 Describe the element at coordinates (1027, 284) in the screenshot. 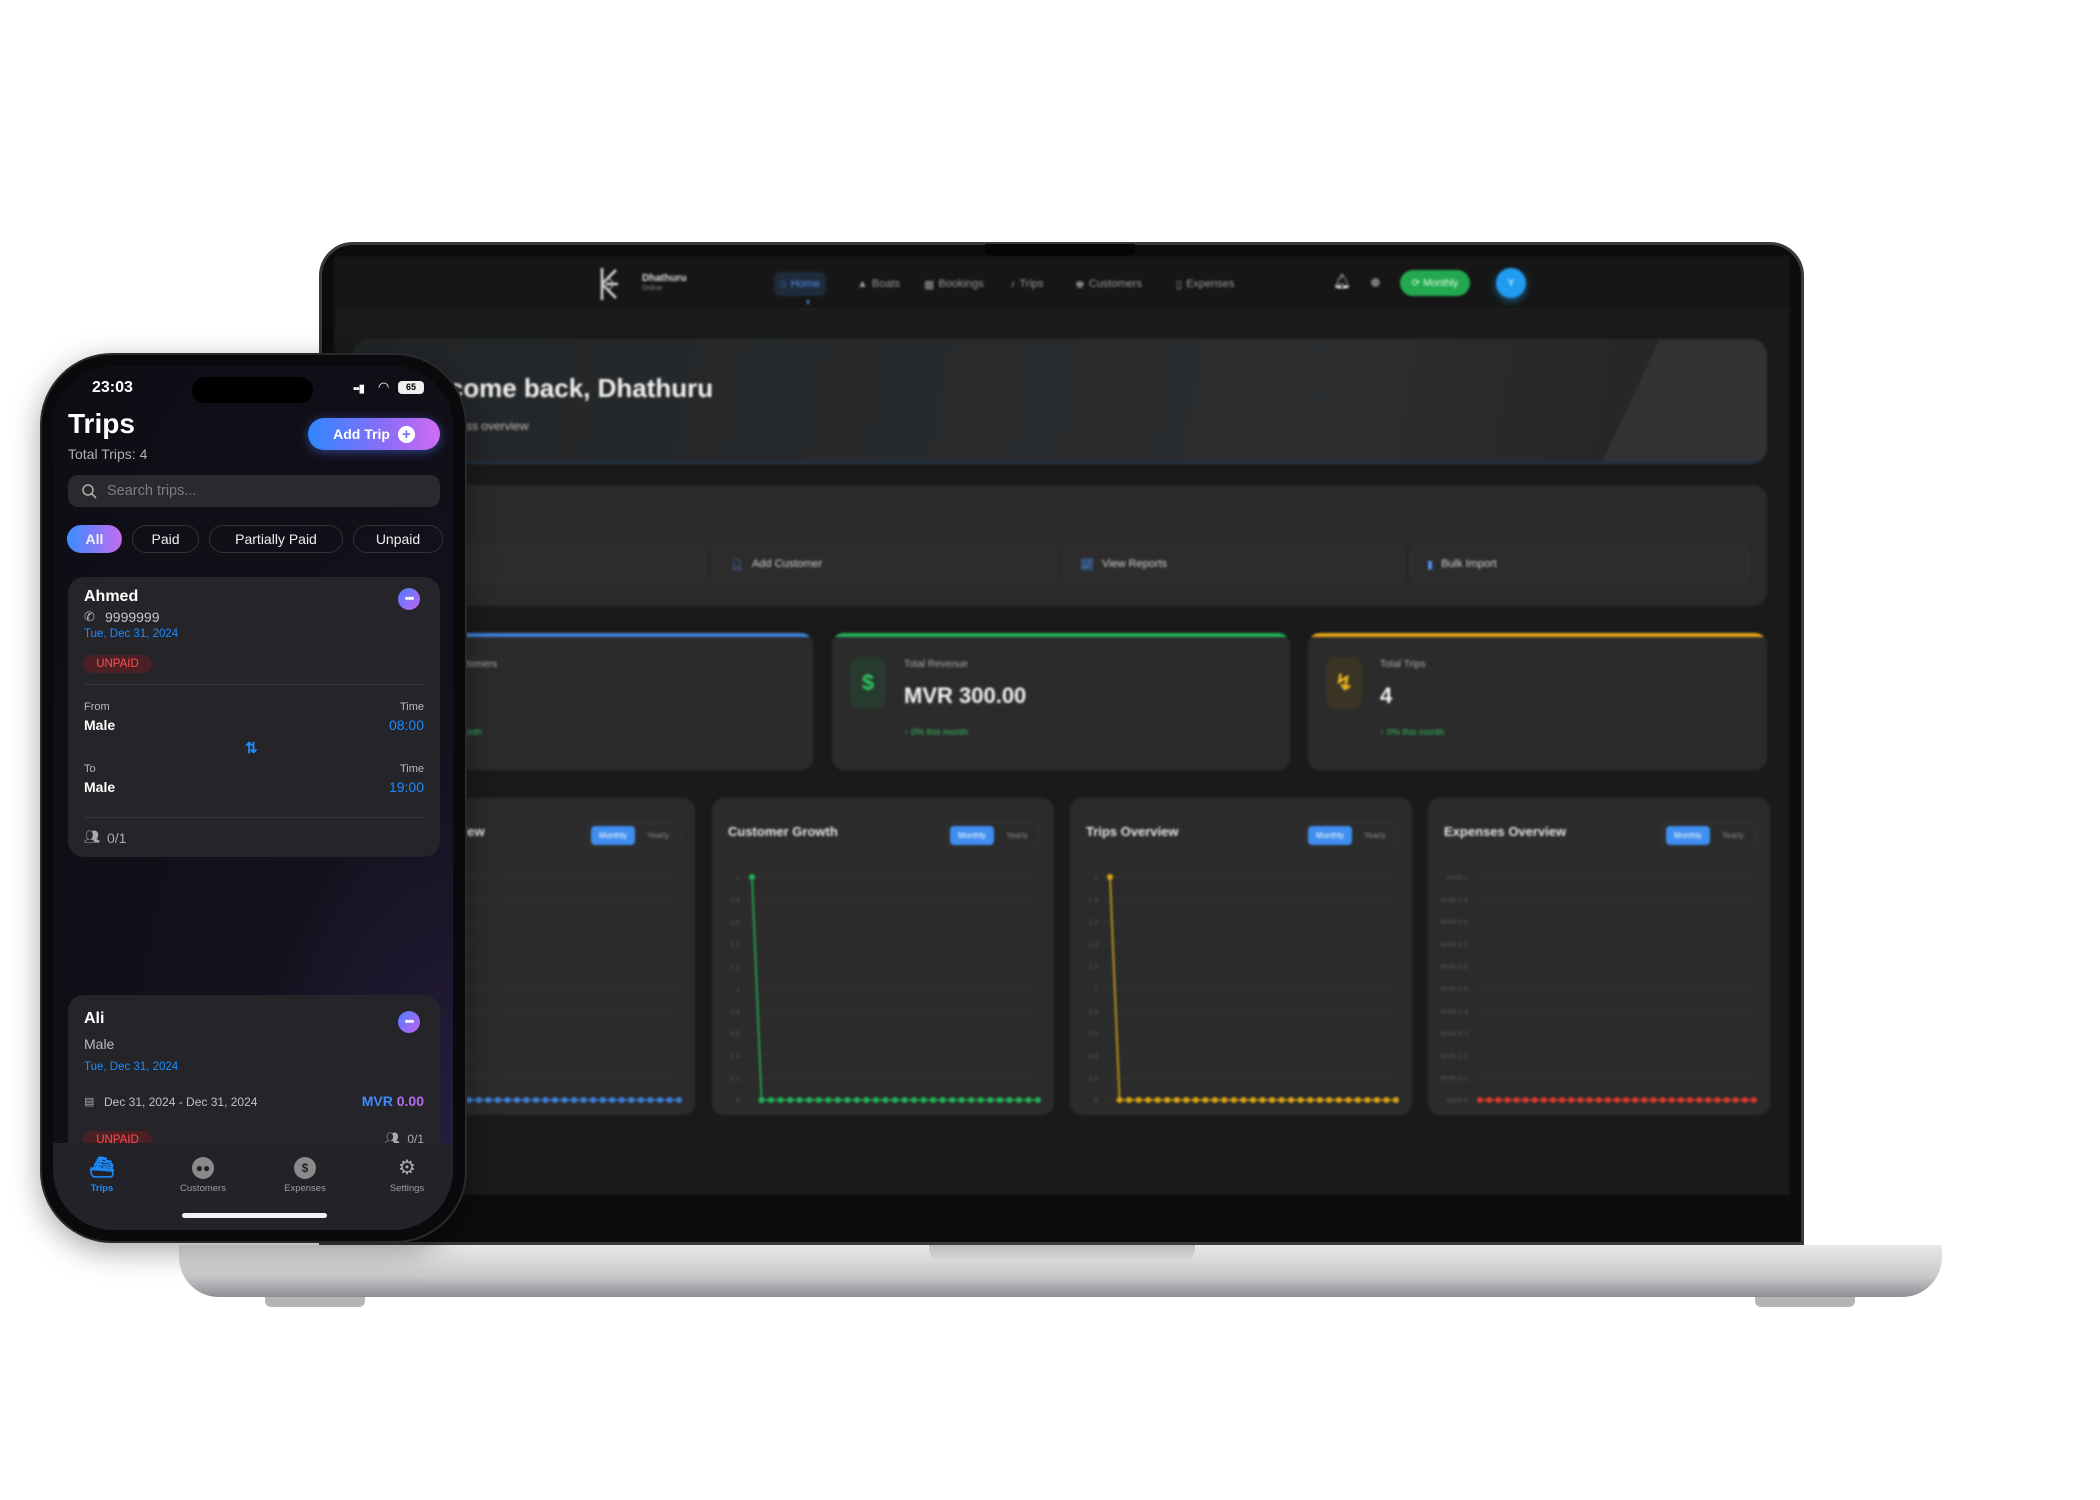

I see `nav-trips: ♪ Trips` at that location.